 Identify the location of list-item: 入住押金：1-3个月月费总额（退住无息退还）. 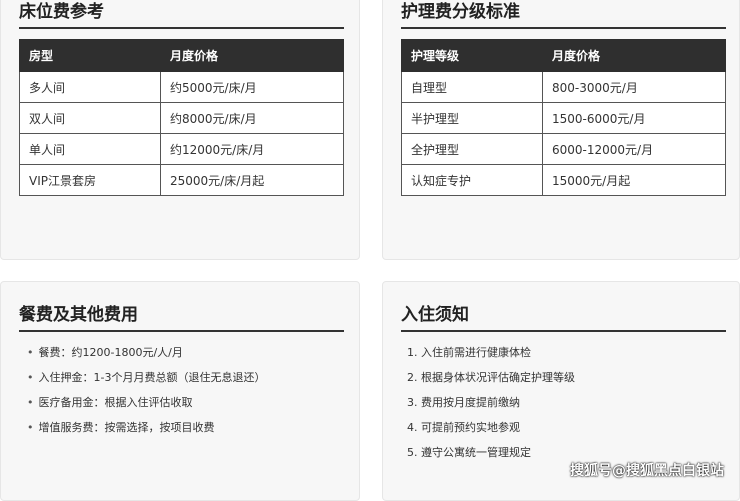
(146, 381).